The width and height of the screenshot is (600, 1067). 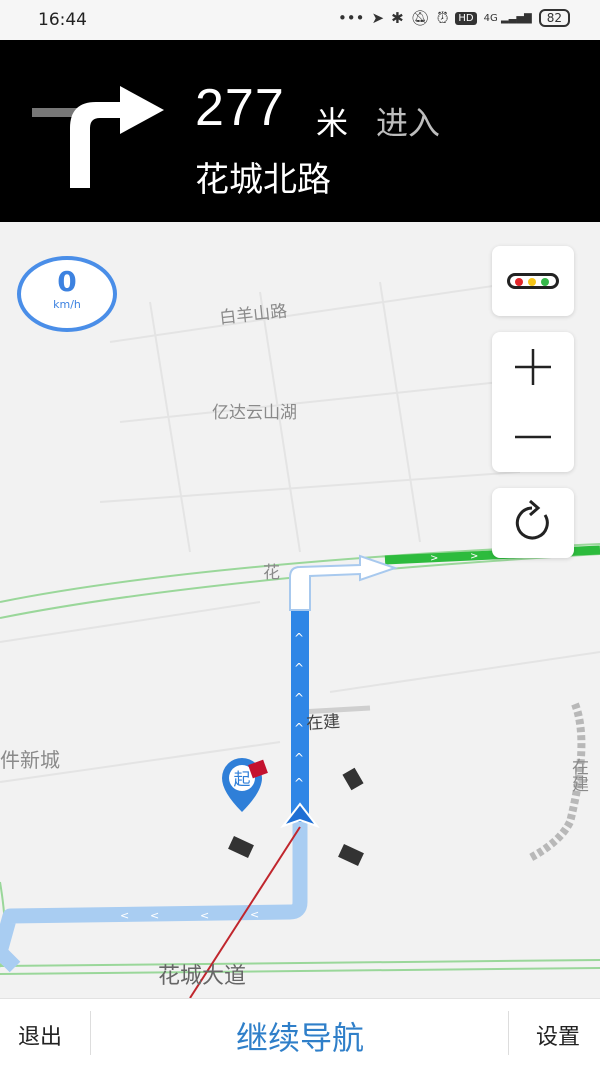 I want to click on hd-icon: HD, so click(x=466, y=18).